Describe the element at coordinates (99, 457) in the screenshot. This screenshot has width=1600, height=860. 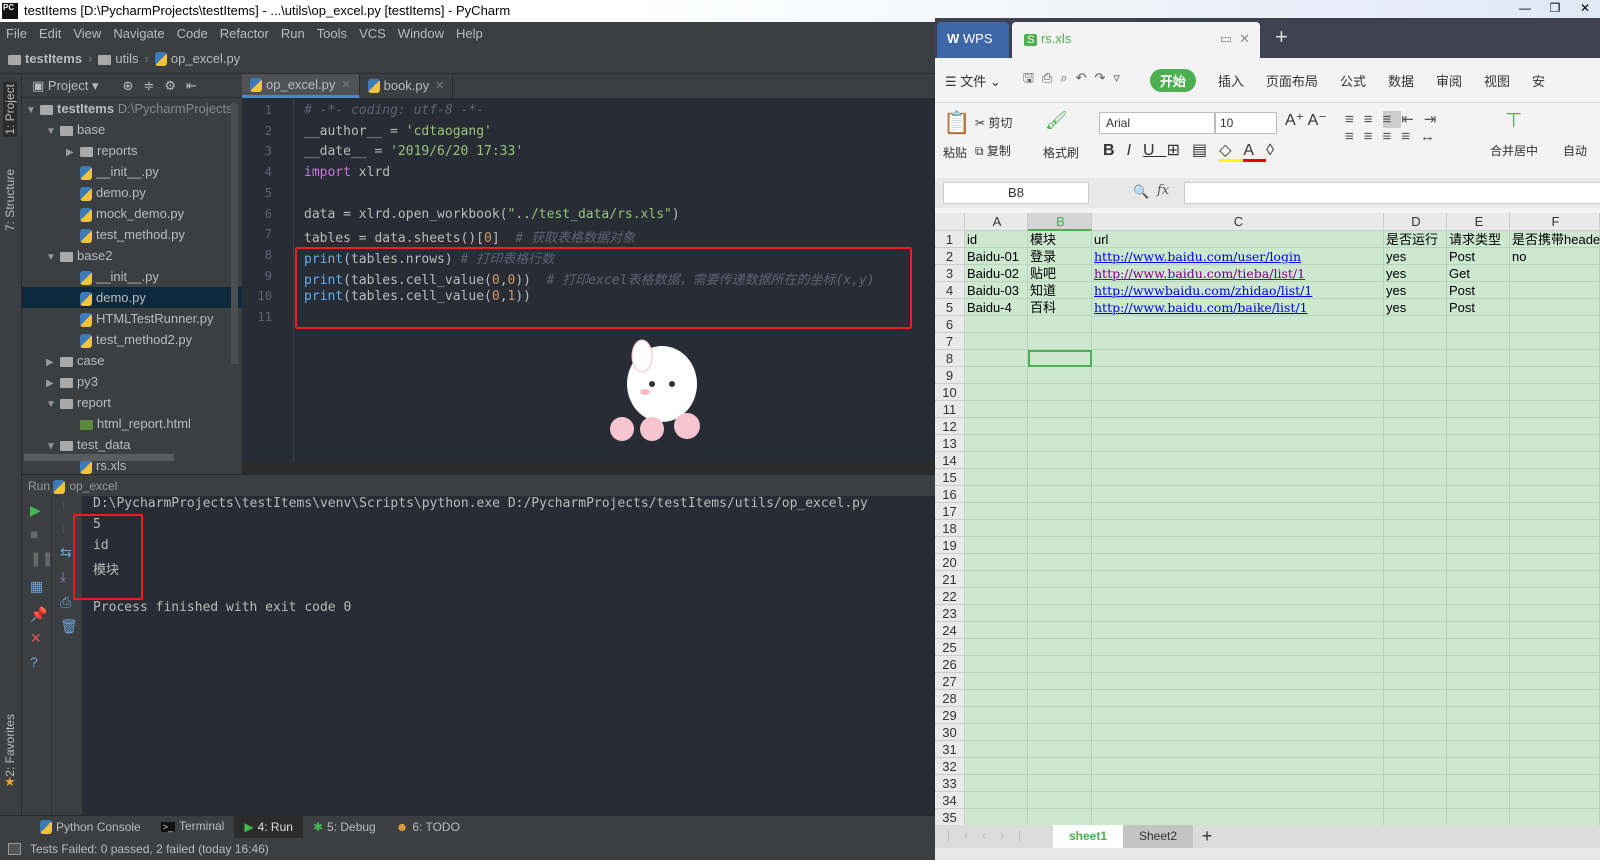
I see `horizontal-scrollbar` at that location.